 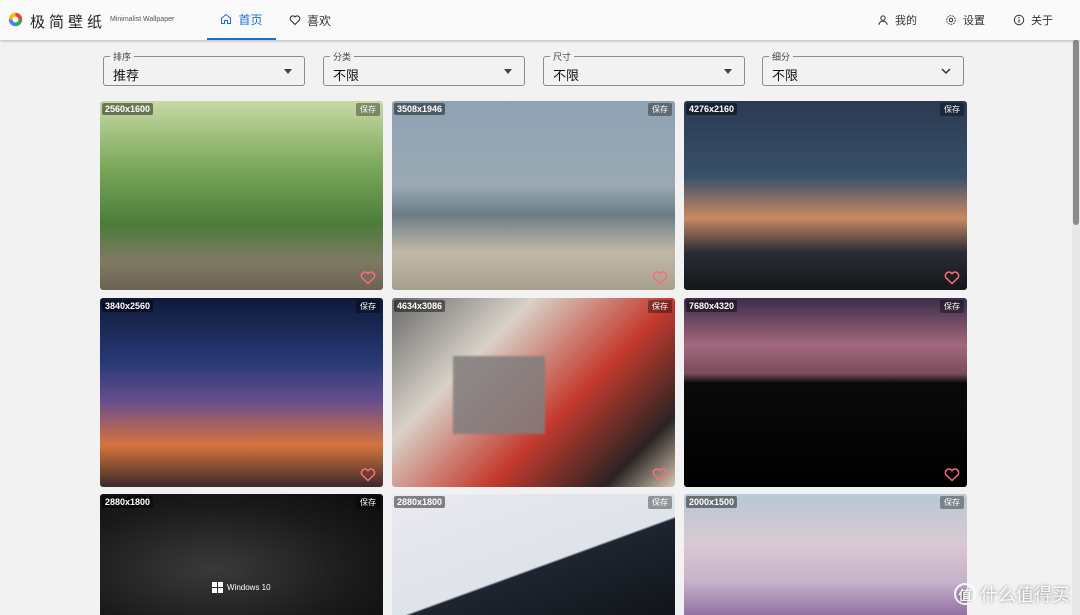 What do you see at coordinates (883, 20) in the screenshot?
I see `user-icon` at bounding box center [883, 20].